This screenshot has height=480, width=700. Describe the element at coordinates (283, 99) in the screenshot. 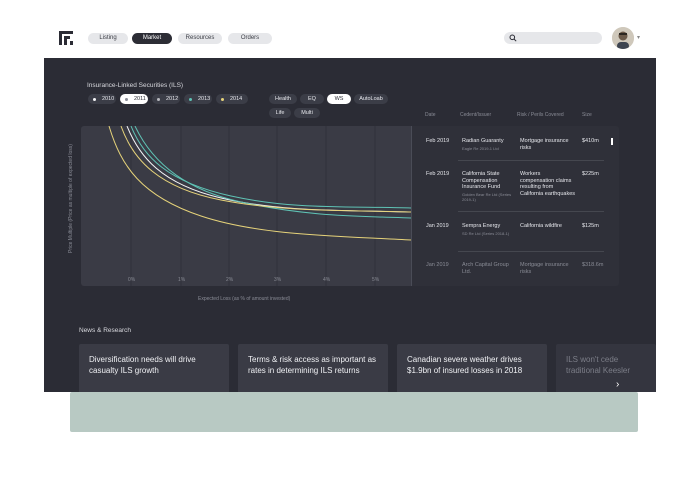

I see `category-health: Health` at that location.